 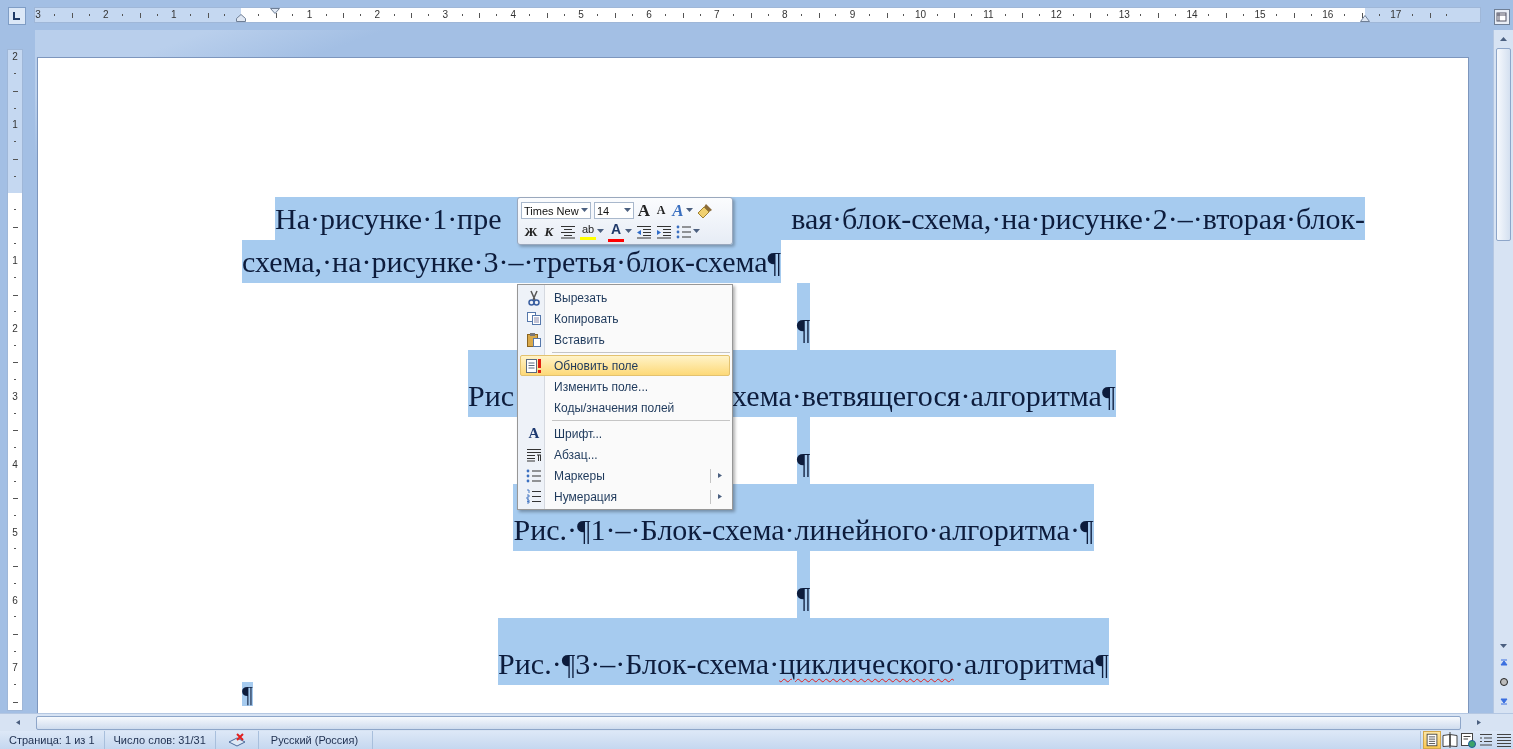 What do you see at coordinates (1486, 740) in the screenshot?
I see `view-outline-button` at bounding box center [1486, 740].